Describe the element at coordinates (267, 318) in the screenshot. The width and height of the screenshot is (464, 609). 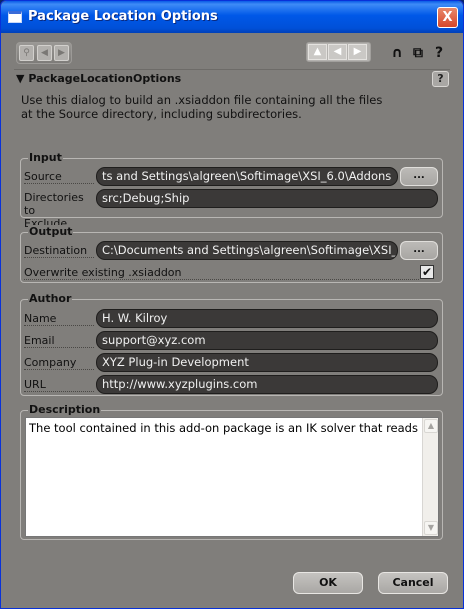
I see `name-field: H. W. Kilroy` at that location.